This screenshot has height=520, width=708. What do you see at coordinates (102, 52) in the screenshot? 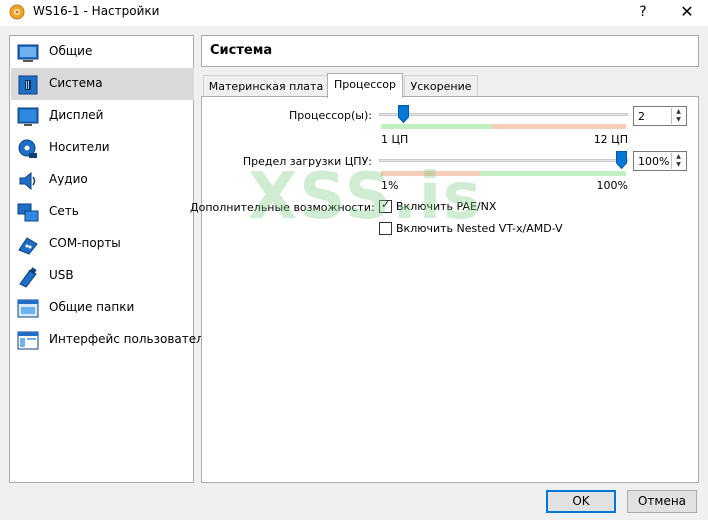
I see `sidebar-item-general: Общие` at bounding box center [102, 52].